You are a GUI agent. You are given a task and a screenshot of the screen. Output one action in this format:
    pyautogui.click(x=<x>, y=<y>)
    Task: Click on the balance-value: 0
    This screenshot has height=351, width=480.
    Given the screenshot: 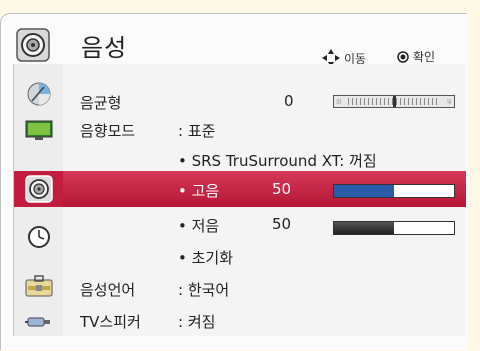 What is the action you would take?
    pyautogui.click(x=289, y=101)
    